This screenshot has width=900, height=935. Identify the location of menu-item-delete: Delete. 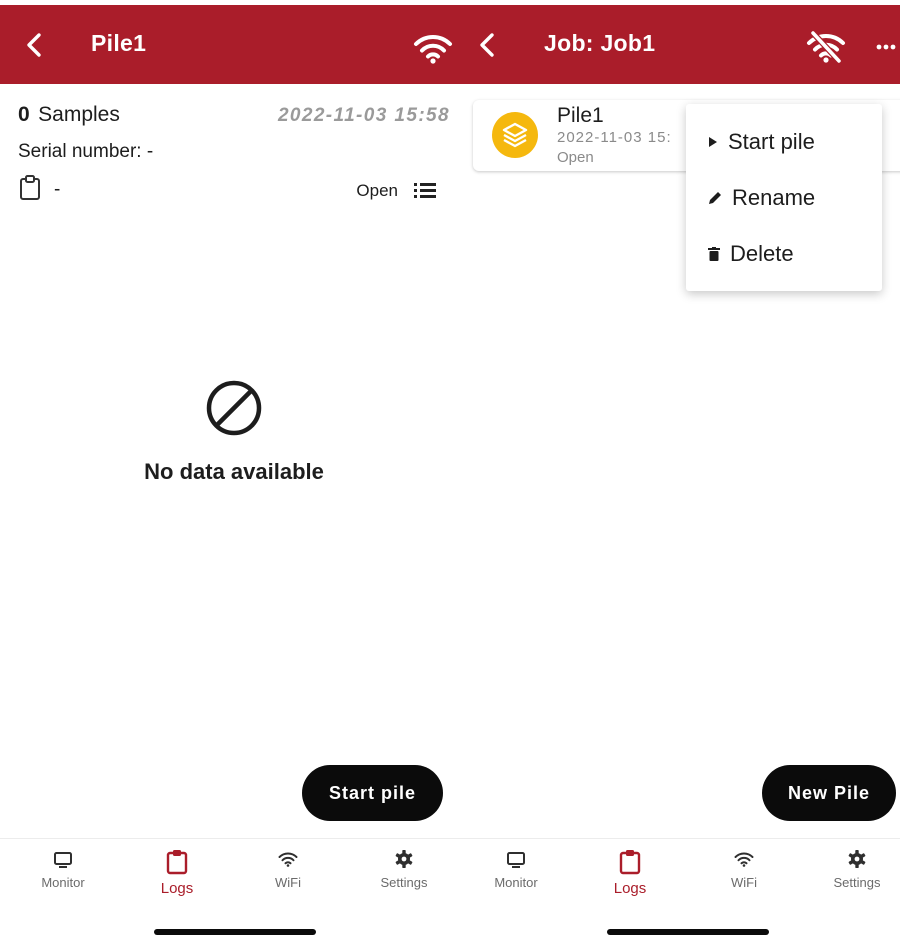
(784, 254).